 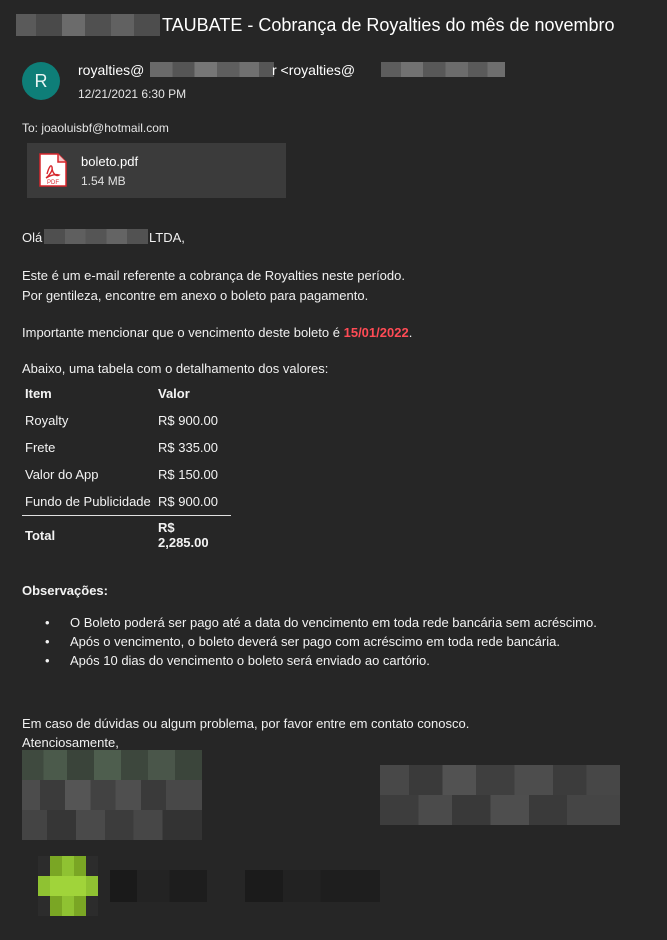 I want to click on closing-line-2: Atenciosamente,, so click(x=70, y=742).